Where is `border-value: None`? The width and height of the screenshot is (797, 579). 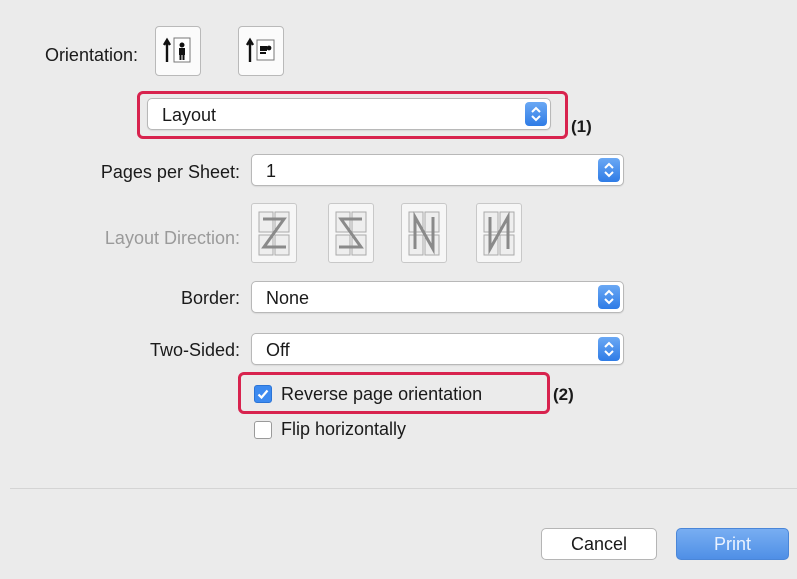
border-value: None is located at coordinates (288, 298).